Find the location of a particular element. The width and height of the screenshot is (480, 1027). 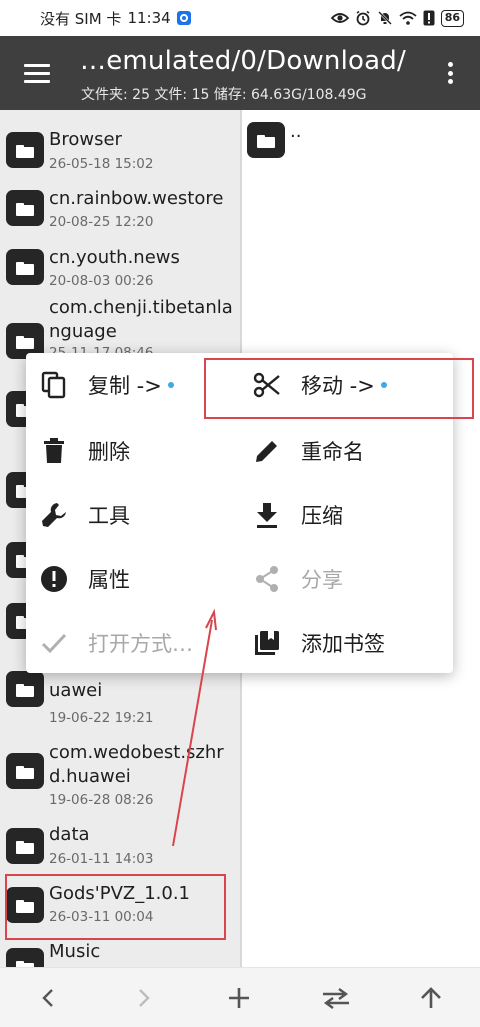

file-date: 26-05-18 15:02 is located at coordinates (101, 164).